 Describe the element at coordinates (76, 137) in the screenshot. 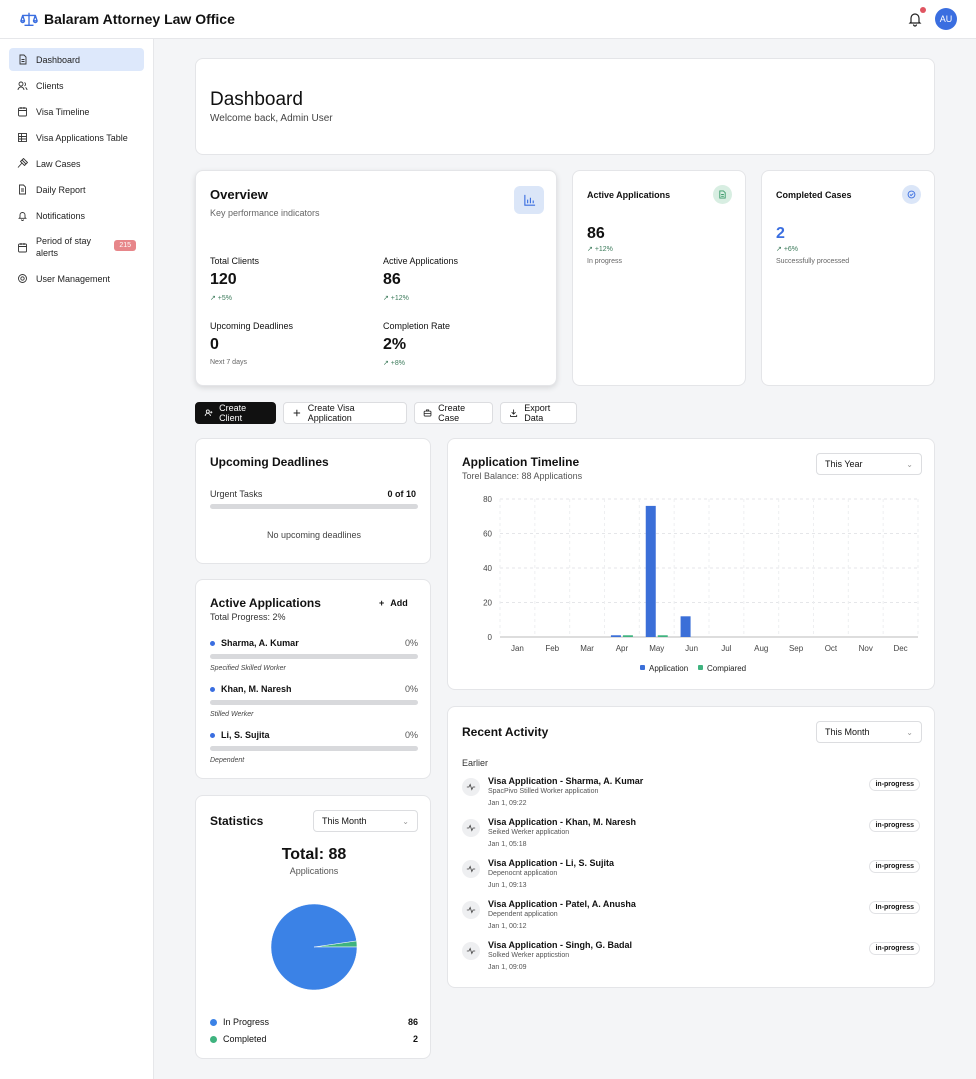

I see `sidebar-item-visa-applications-table: Visa Applications Table` at that location.